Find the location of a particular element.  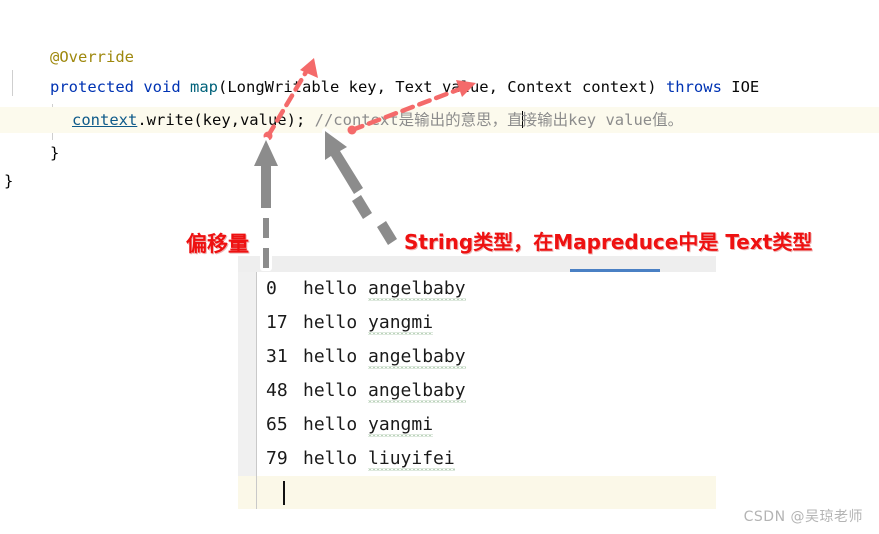

row-offset: 79 is located at coordinates (277, 458).